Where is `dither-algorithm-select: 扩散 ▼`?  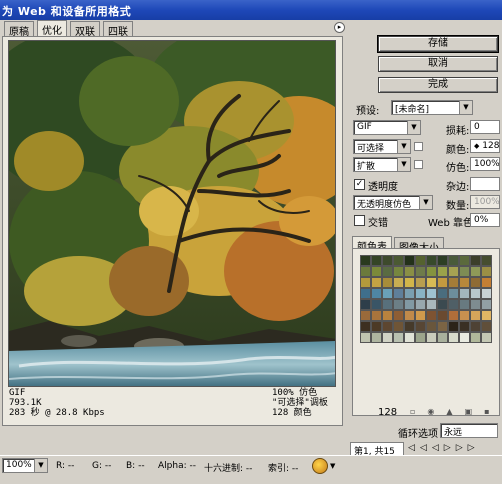 dither-algorithm-select: 扩散 ▼ is located at coordinates (382, 164).